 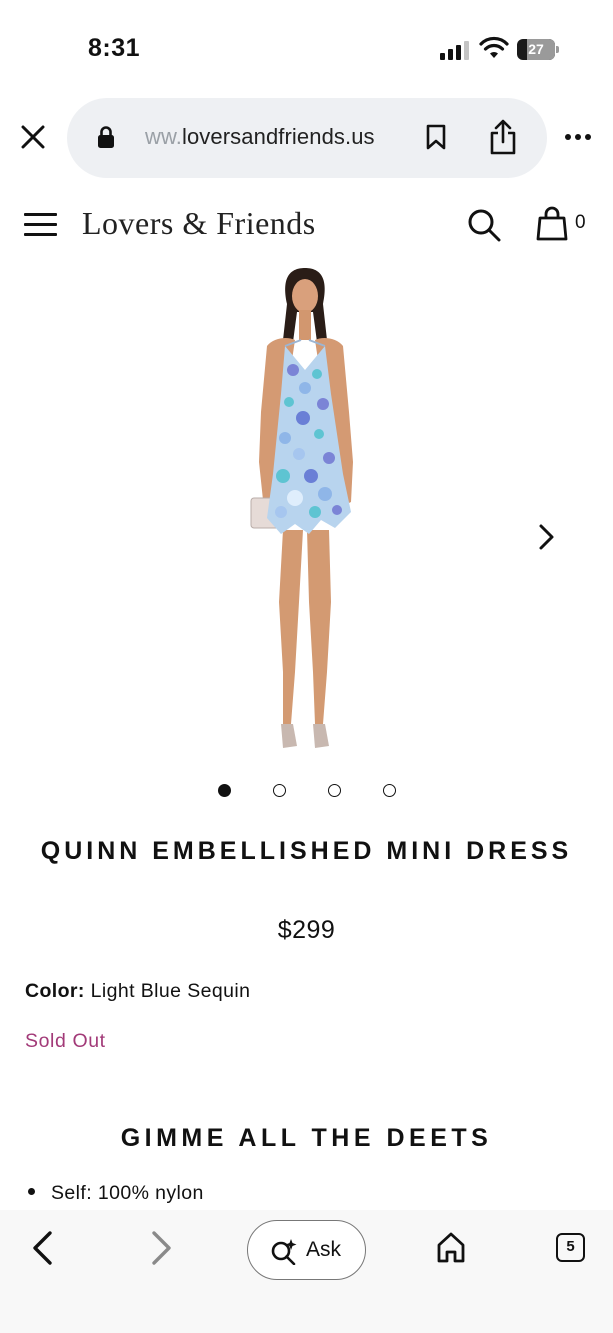 What do you see at coordinates (127, 1193) in the screenshot?
I see `detail-item-text: Self: 100% nylon` at bounding box center [127, 1193].